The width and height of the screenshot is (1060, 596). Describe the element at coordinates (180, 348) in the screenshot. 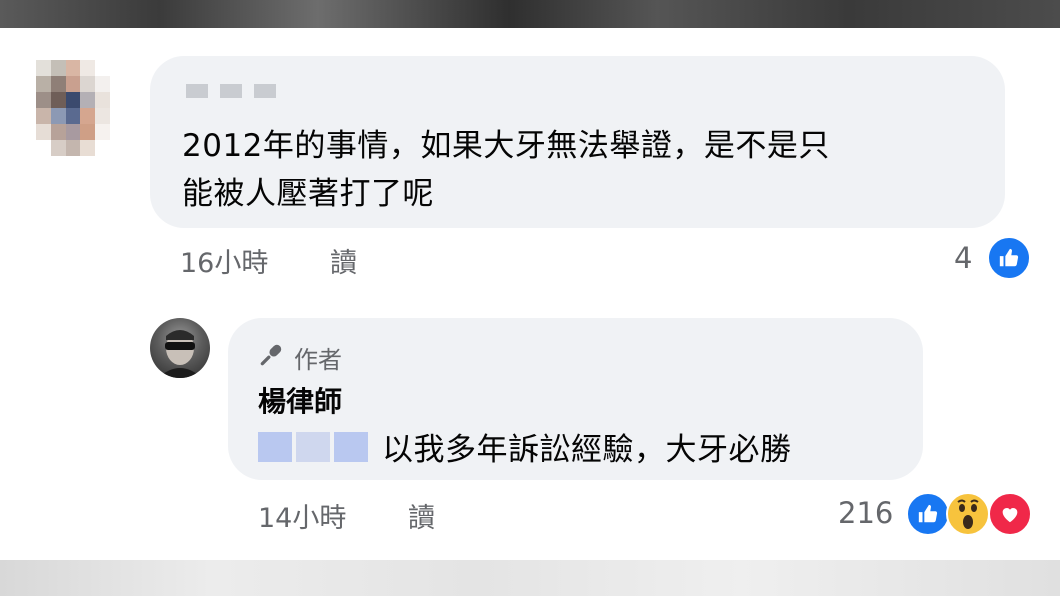

I see `author-avatar` at that location.